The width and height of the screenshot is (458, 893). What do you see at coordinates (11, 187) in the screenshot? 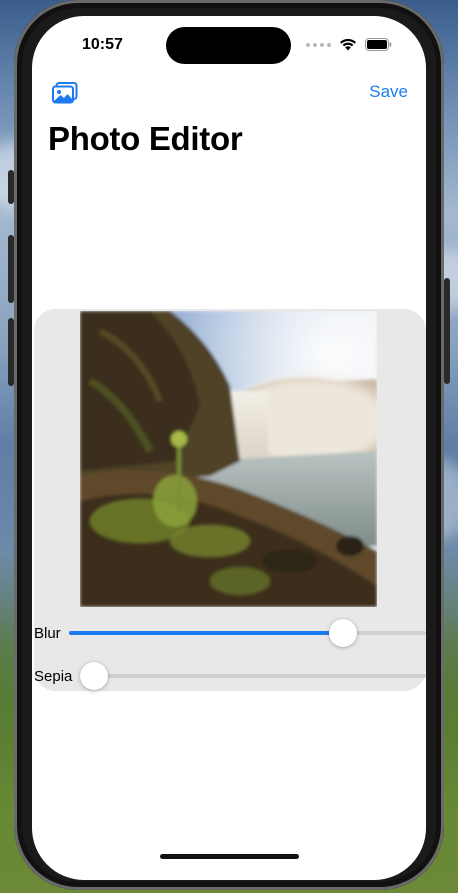
I see `action-button` at bounding box center [11, 187].